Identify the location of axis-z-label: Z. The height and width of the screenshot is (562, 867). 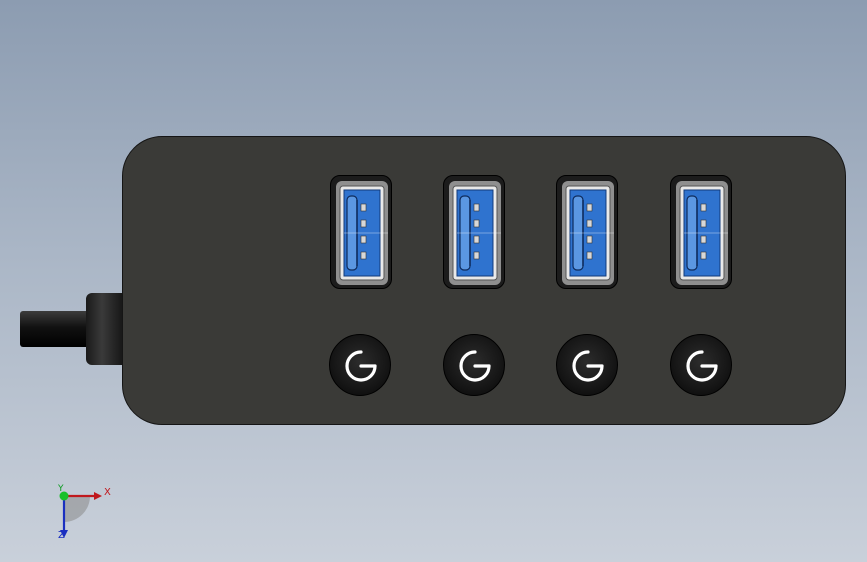
(61, 535).